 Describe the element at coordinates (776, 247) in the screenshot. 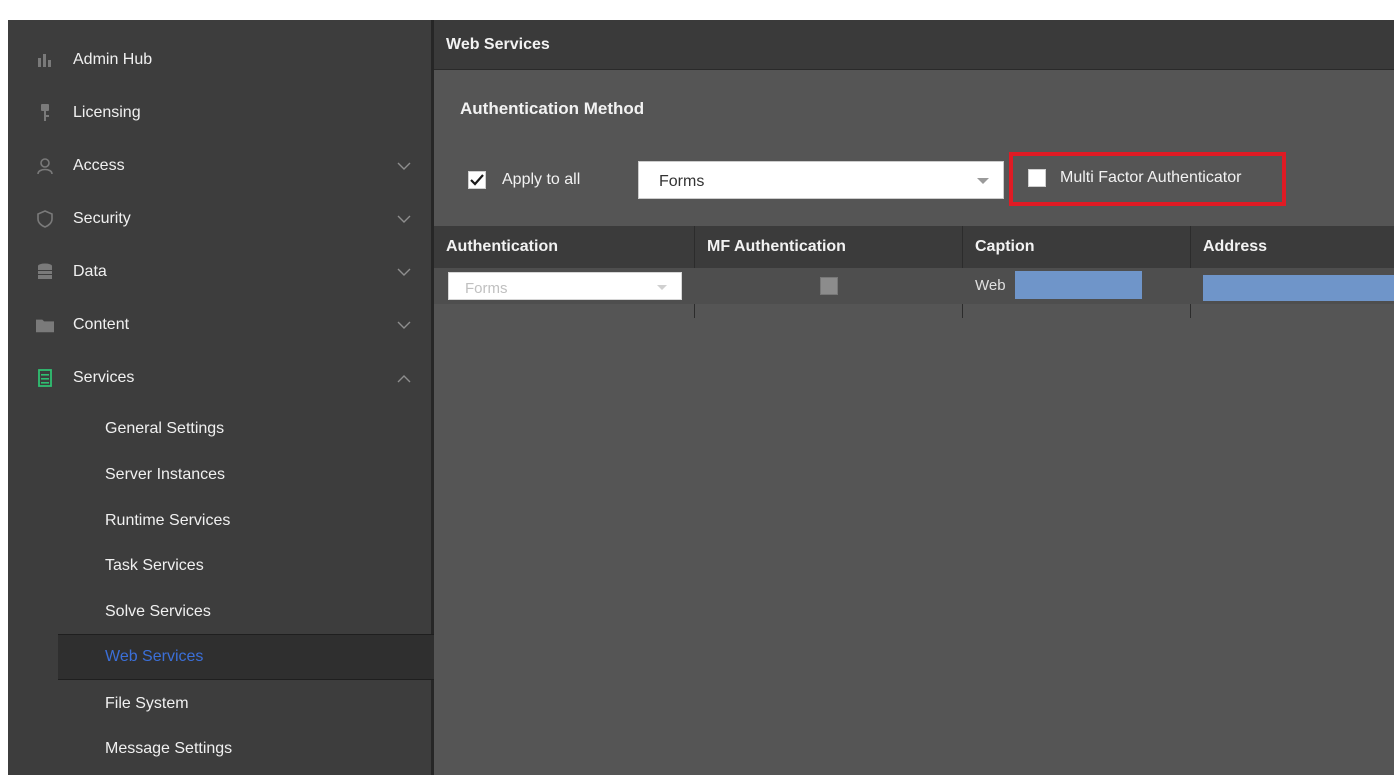

I see `column-header-mf-authentication: MF Authentication` at that location.